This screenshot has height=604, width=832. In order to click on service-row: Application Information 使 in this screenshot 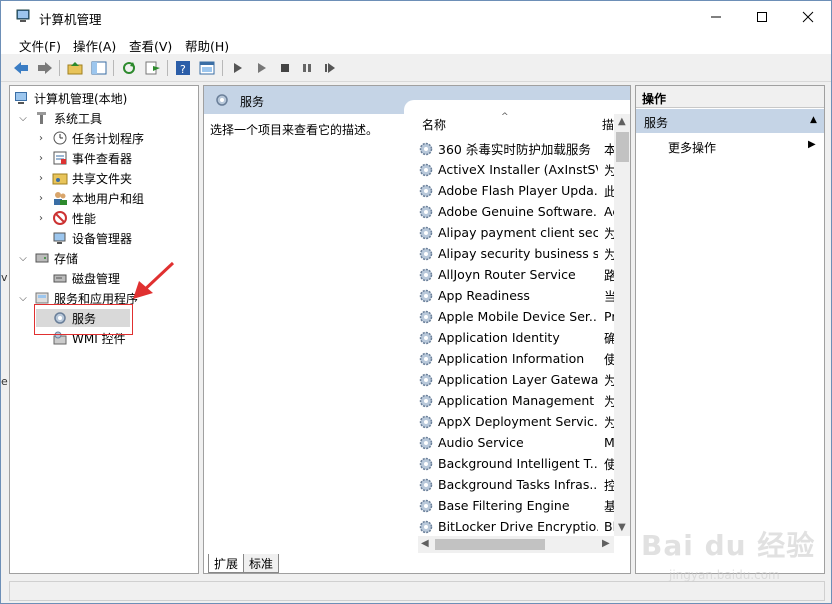, I will do `click(517, 358)`.